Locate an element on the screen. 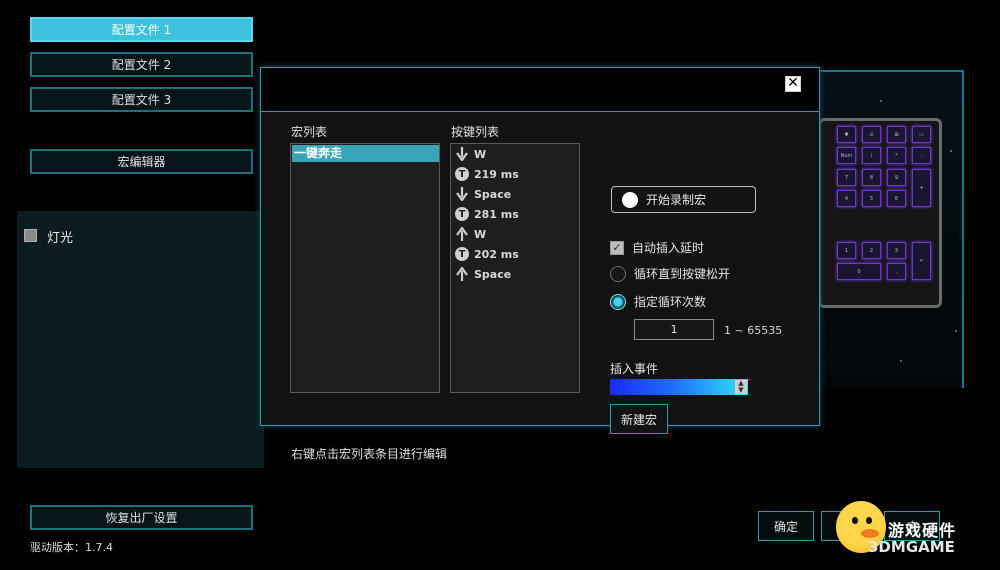 This screenshot has height=570, width=1000. lighting-panel: 灯光 is located at coordinates (140, 339).